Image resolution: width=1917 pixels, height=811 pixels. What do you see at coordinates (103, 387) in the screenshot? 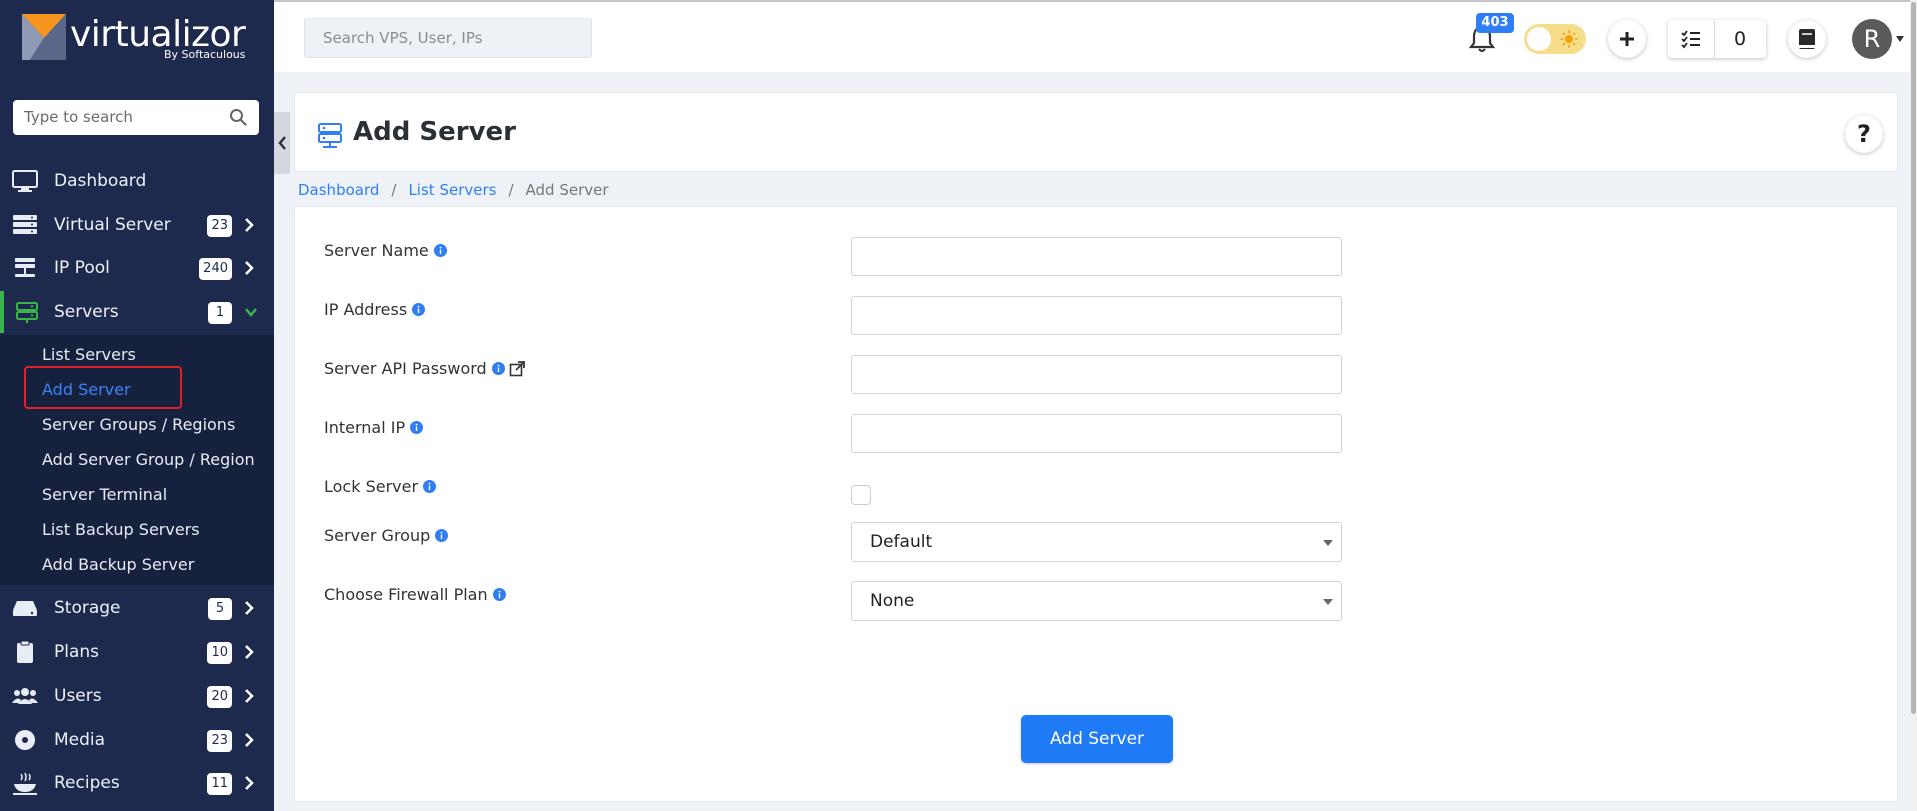
I see `selection-highlight` at bounding box center [103, 387].